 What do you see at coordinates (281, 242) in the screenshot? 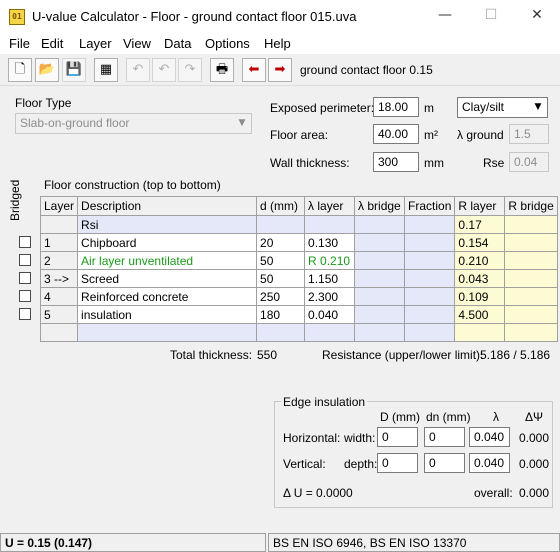
I see `thickness-cell: 20` at bounding box center [281, 242].